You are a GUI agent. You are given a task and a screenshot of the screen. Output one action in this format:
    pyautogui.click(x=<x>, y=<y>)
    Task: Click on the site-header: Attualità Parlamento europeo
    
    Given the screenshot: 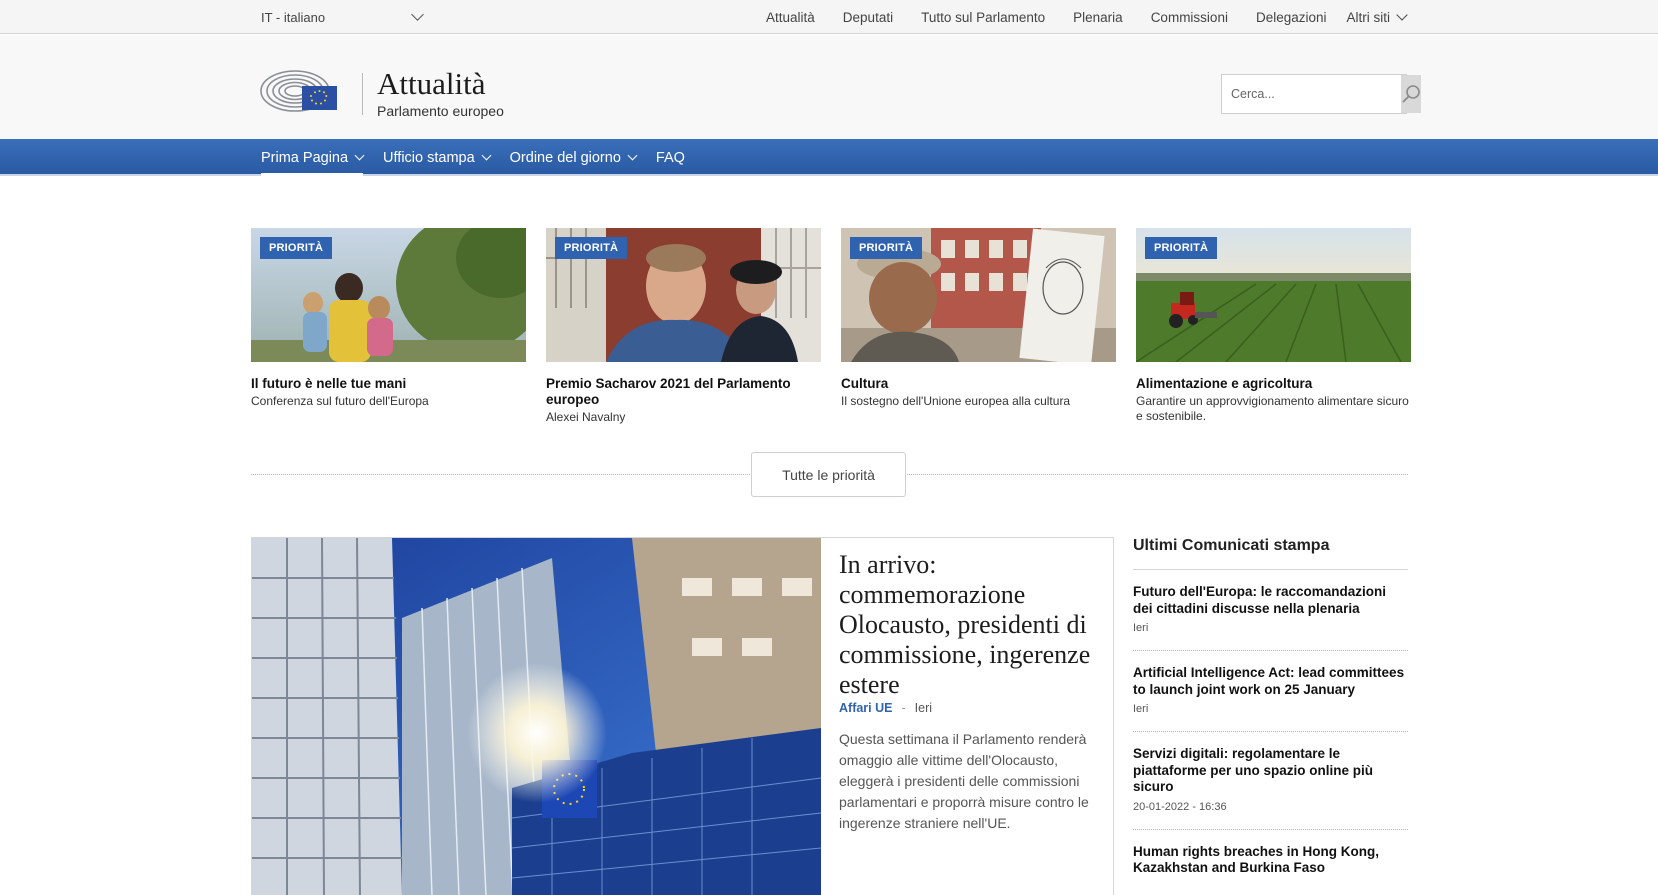 What is the action you would take?
    pyautogui.click(x=829, y=87)
    